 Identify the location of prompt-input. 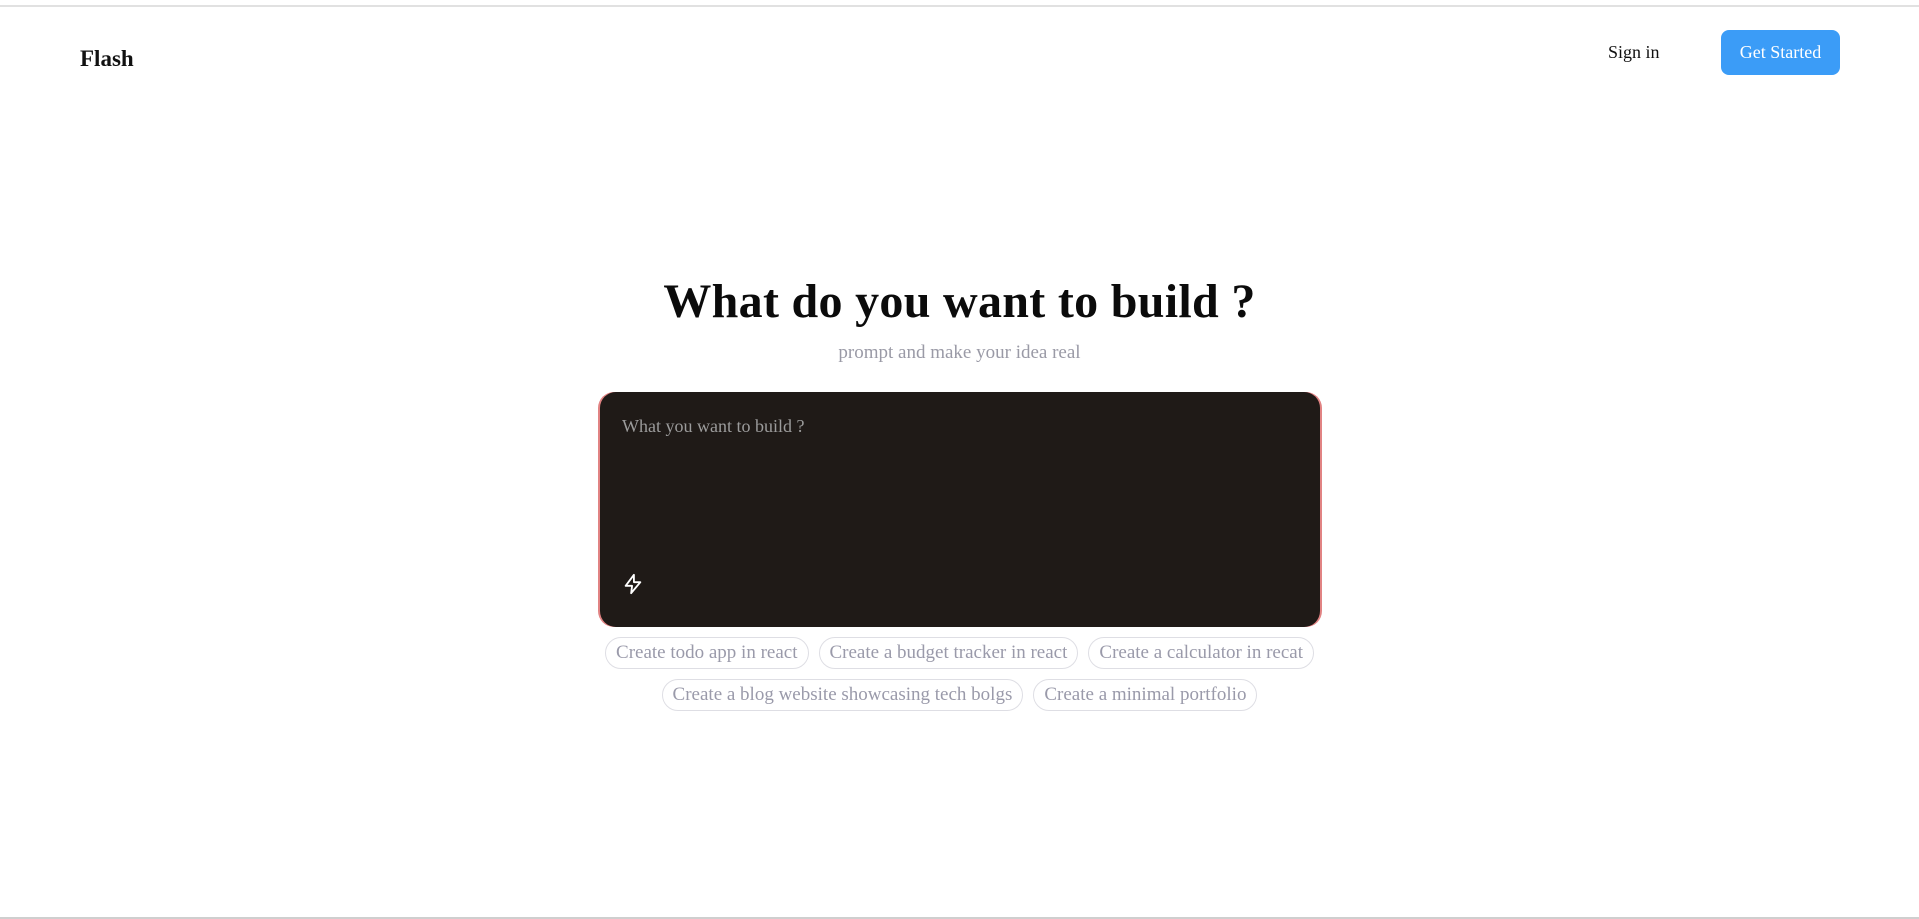
(957, 479).